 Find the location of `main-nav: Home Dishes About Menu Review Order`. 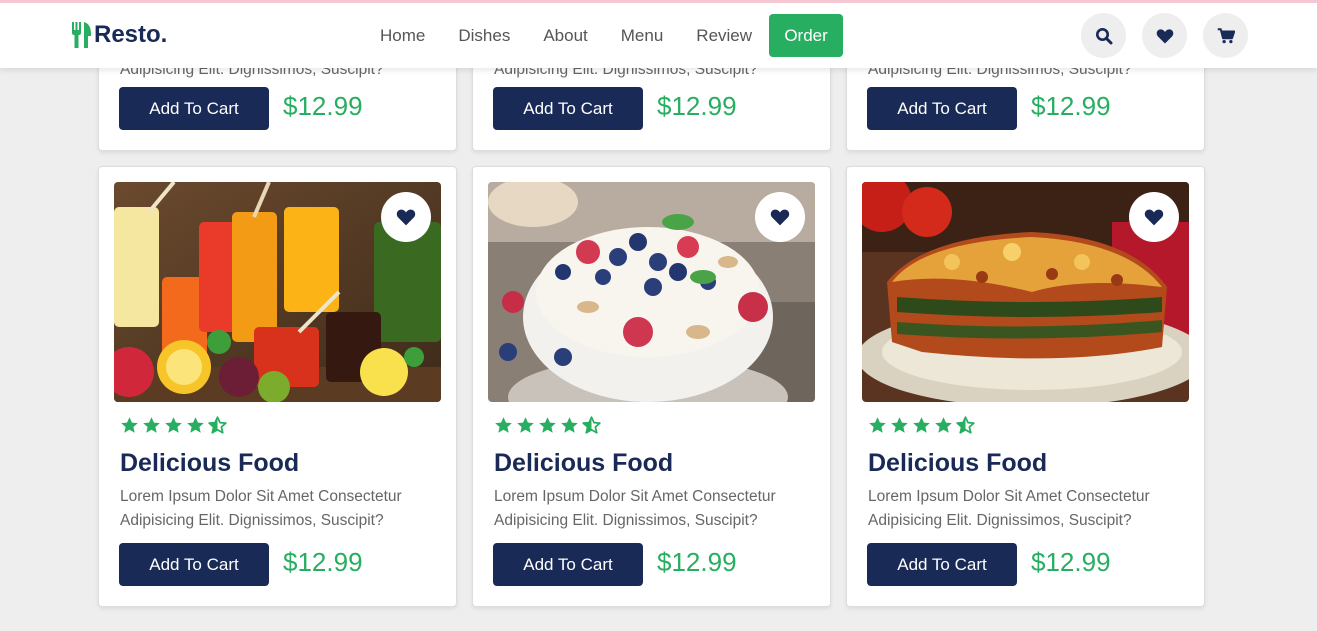

main-nav: Home Dishes About Menu Review Order is located at coordinates (612, 35).